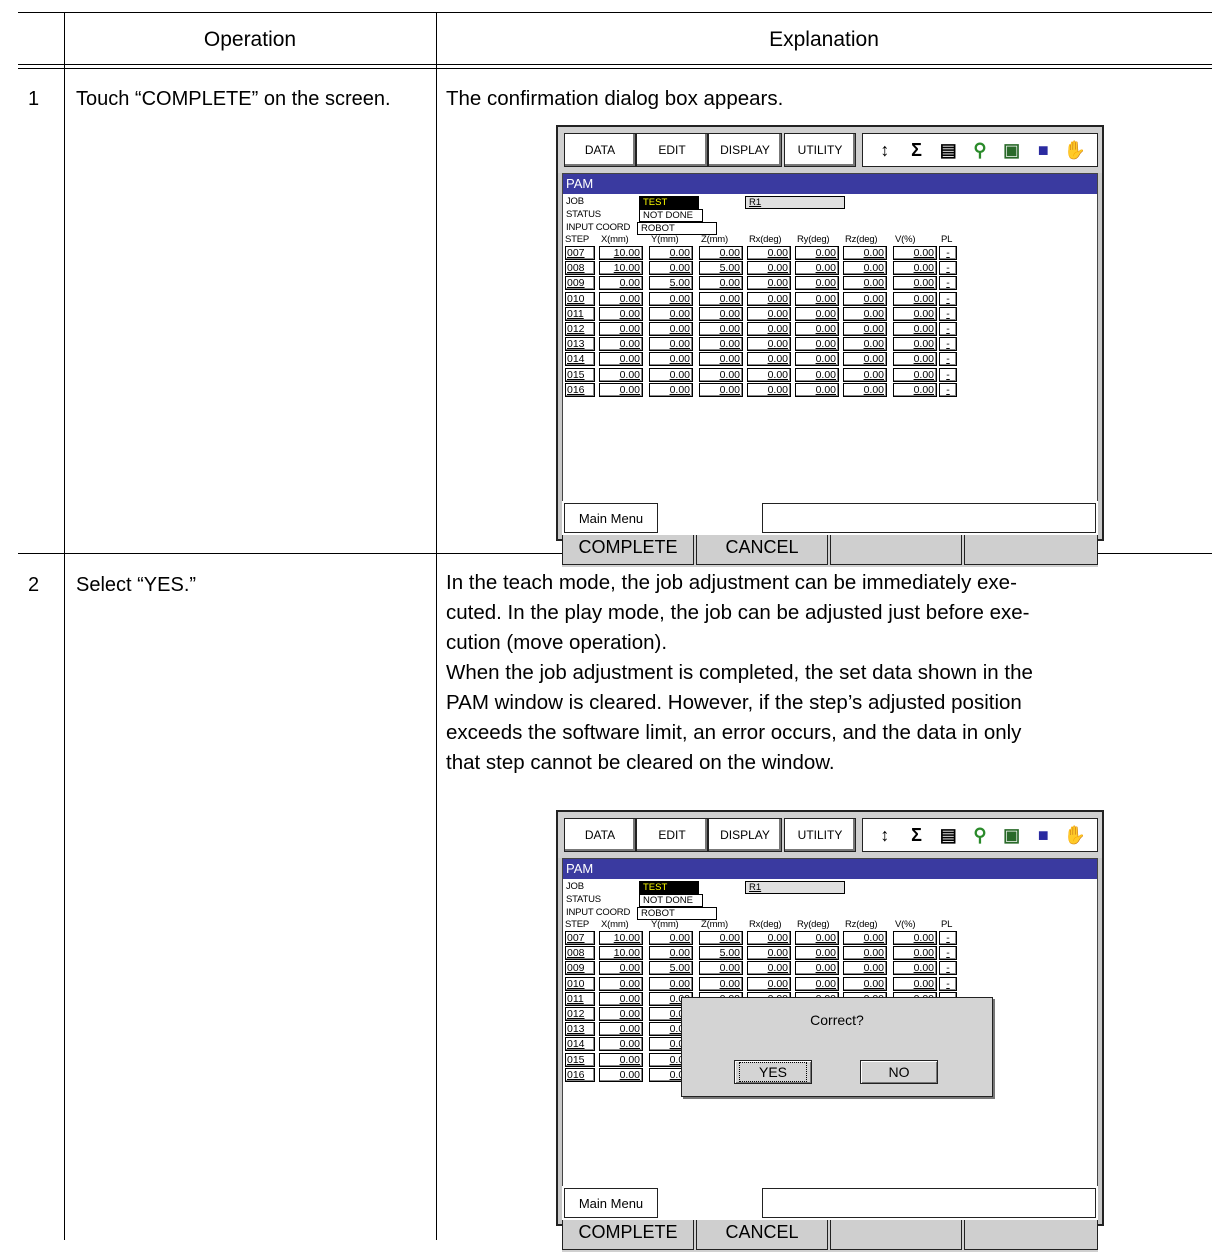  I want to click on main-menu-button: Main Menu, so click(611, 518).